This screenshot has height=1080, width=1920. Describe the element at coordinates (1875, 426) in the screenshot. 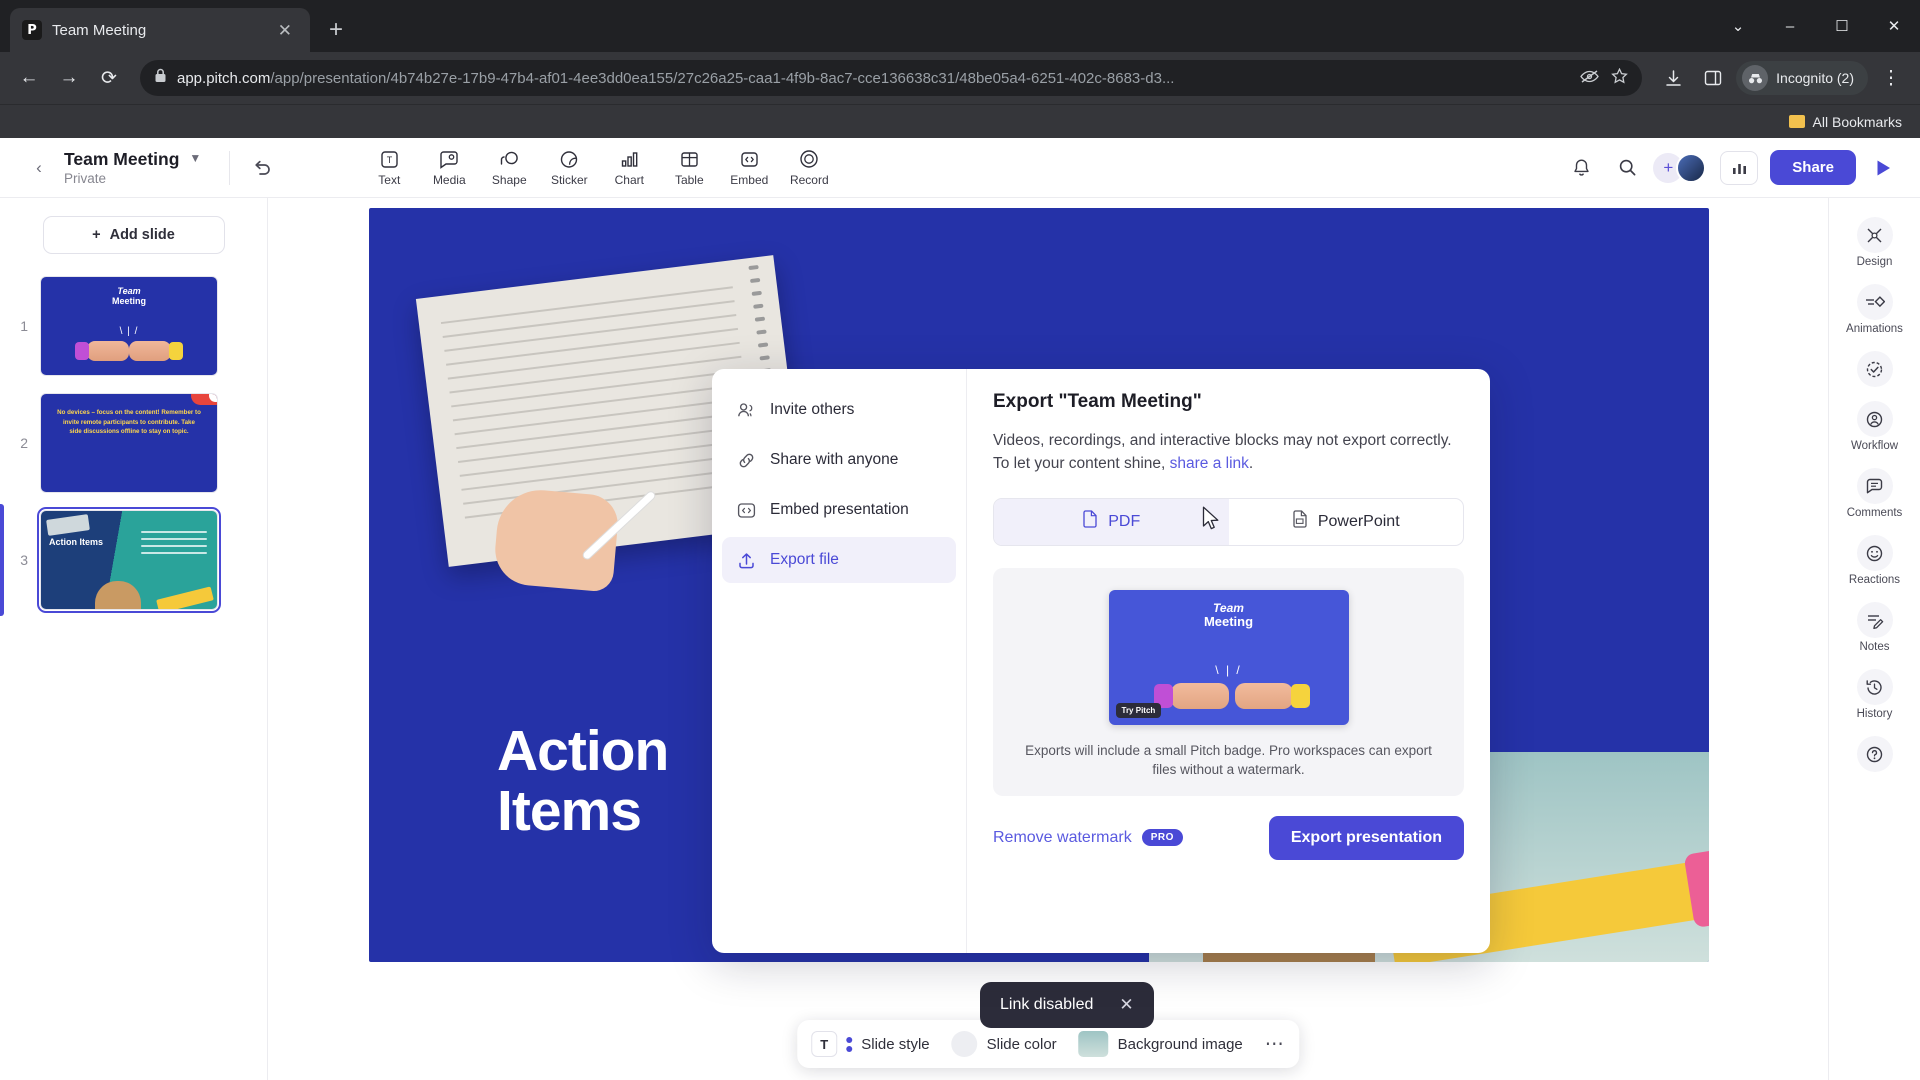

I see `sidebar-item-workflow-assignee: Workflow` at that location.